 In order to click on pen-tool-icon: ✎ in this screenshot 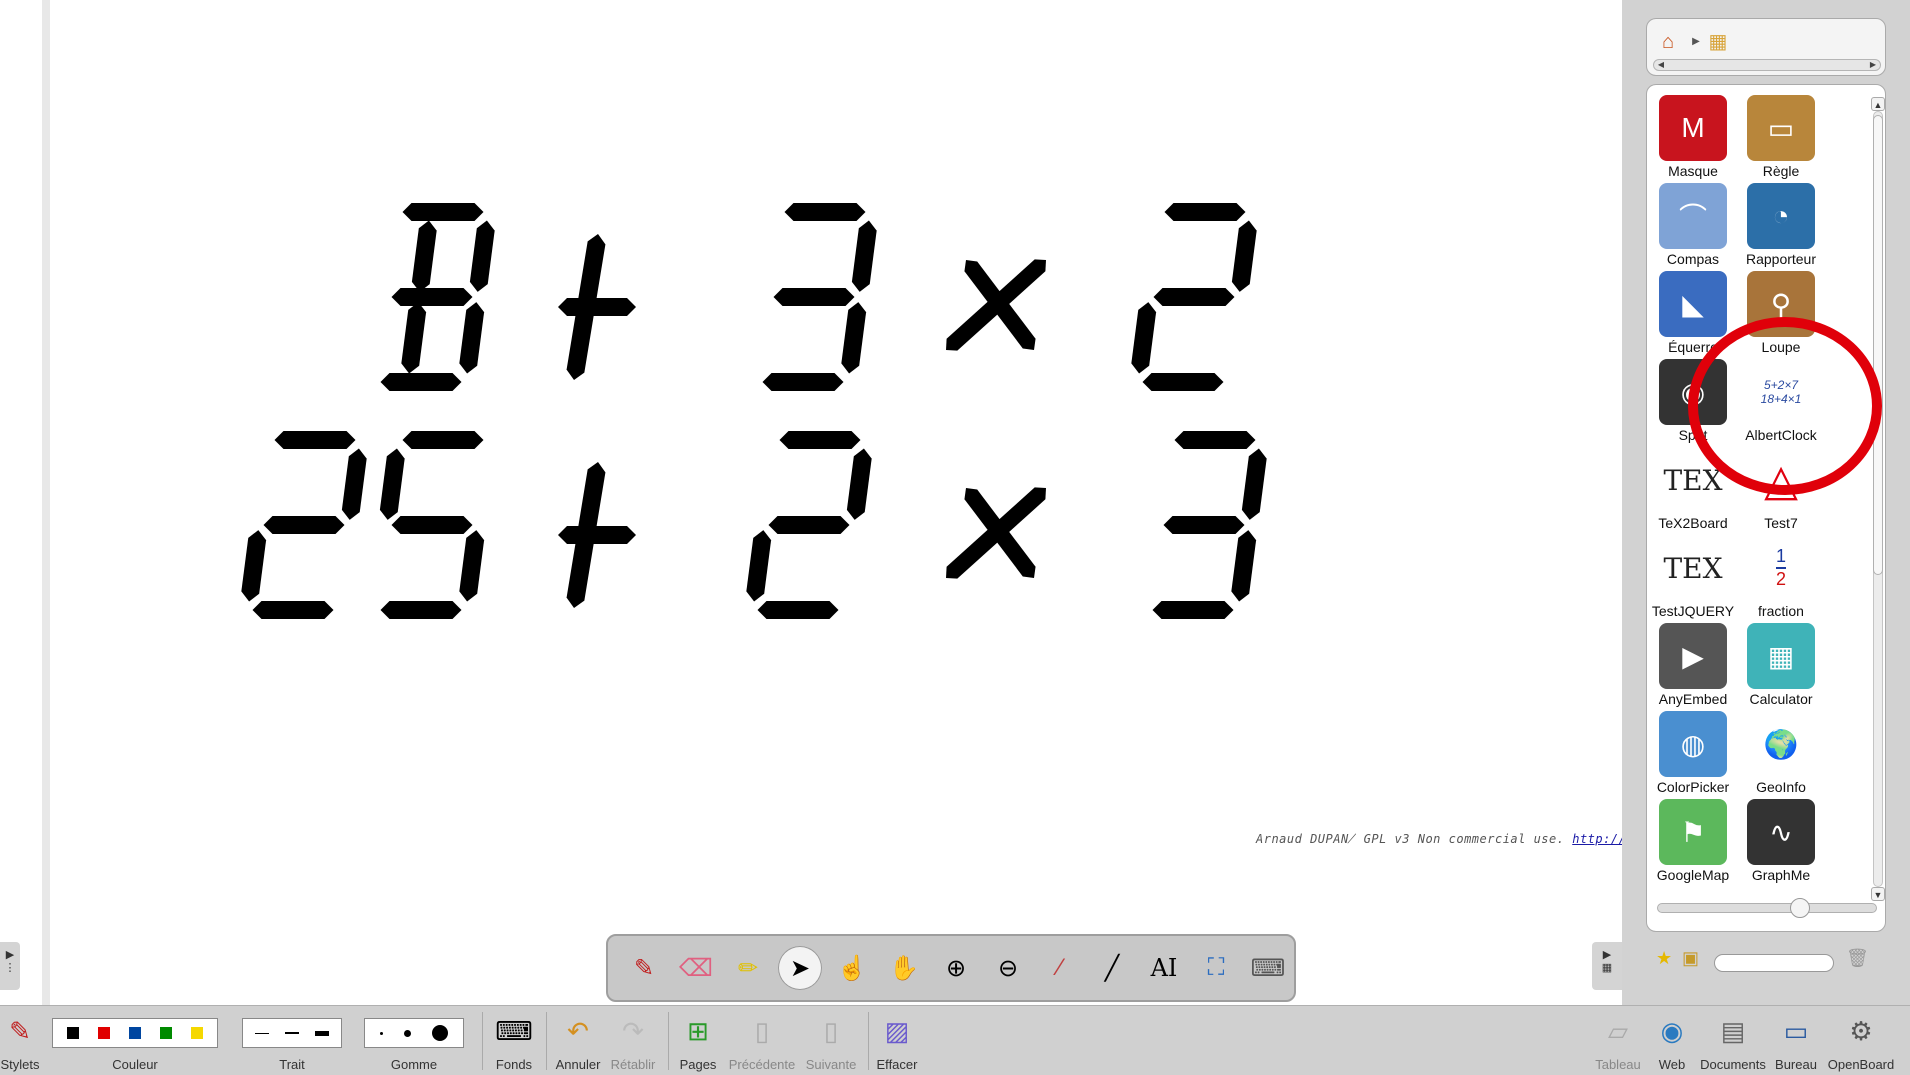, I will do `click(644, 968)`.